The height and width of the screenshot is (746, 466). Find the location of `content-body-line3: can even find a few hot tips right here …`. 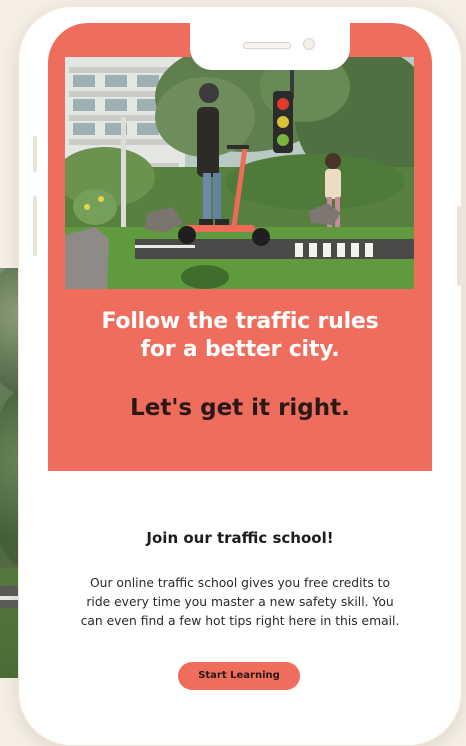

content-body-line3: can even find a few hot tips right here … is located at coordinates (240, 621).